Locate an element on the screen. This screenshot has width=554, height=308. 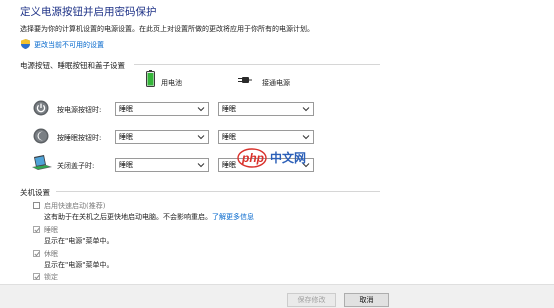
power-button-plugged-select: 睡眠 is located at coordinates (266, 109).